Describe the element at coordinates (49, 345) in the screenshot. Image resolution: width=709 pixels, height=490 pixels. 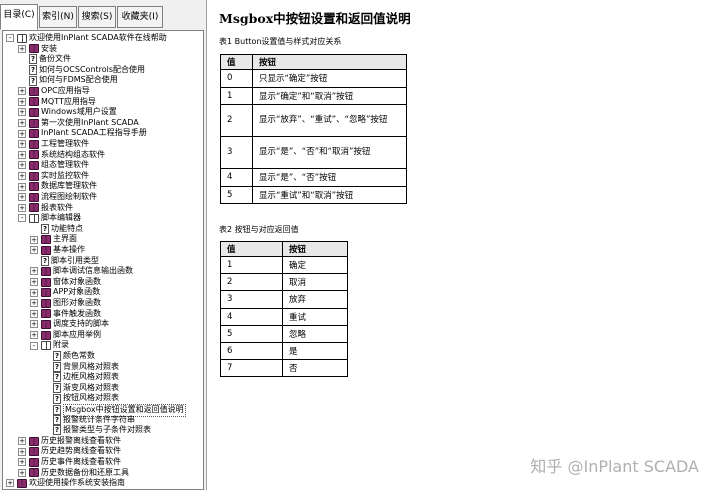
I see `tree-item: - 附录` at that location.